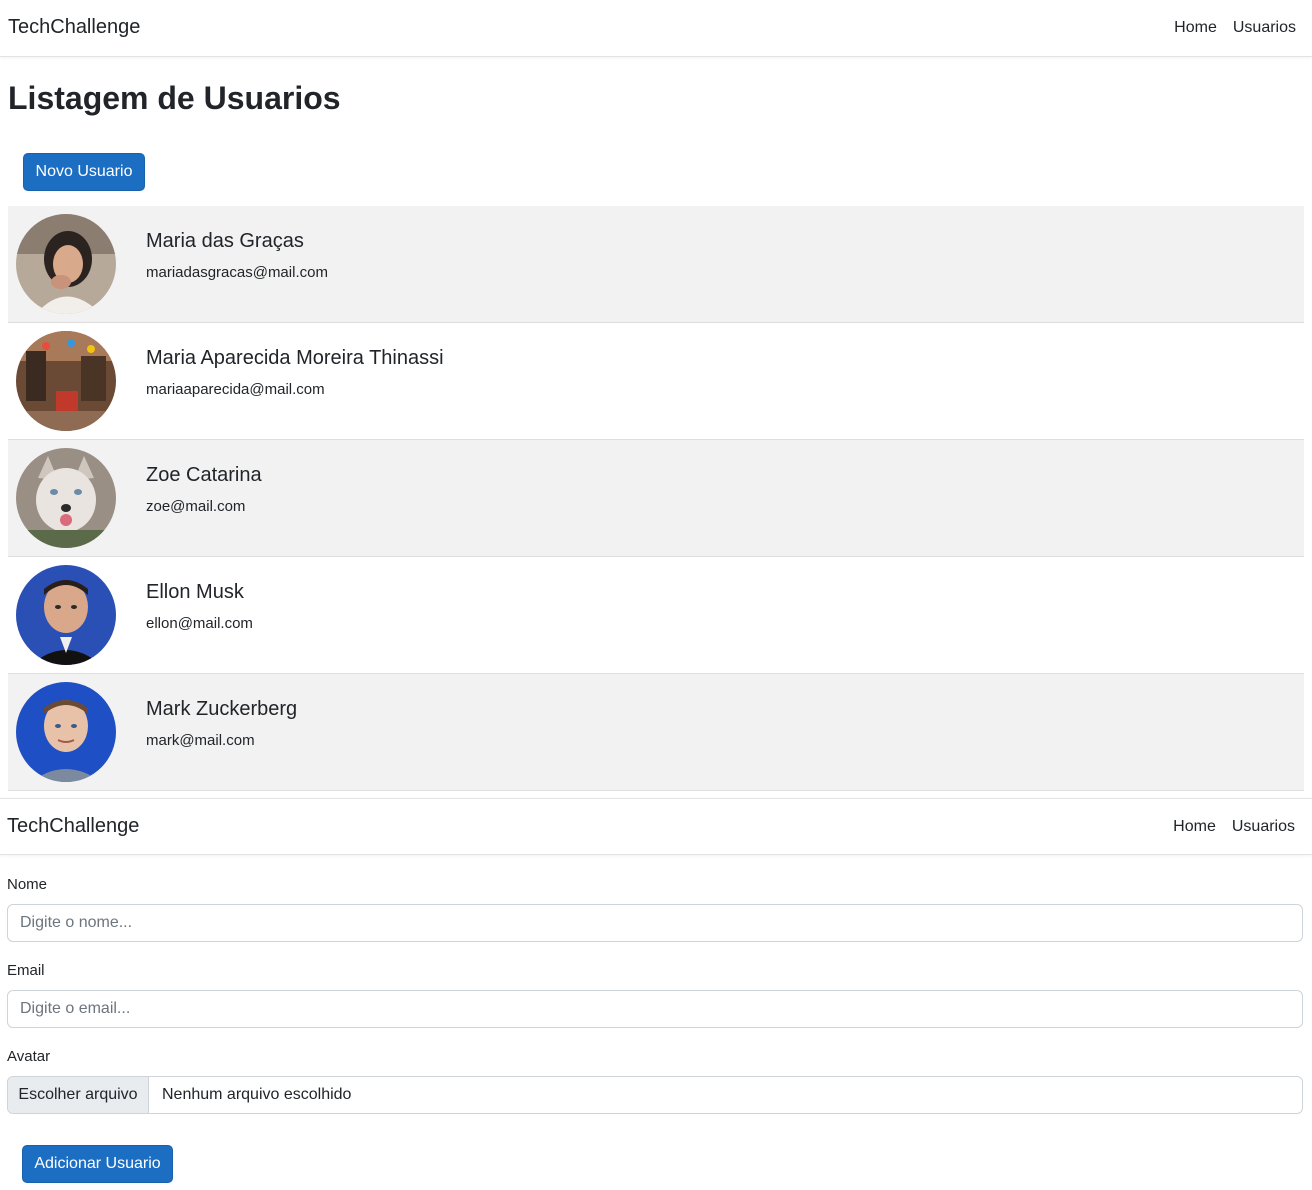 The height and width of the screenshot is (1190, 1312). What do you see at coordinates (237, 272) in the screenshot?
I see `user-email: mariadasgracas@mail.com` at bounding box center [237, 272].